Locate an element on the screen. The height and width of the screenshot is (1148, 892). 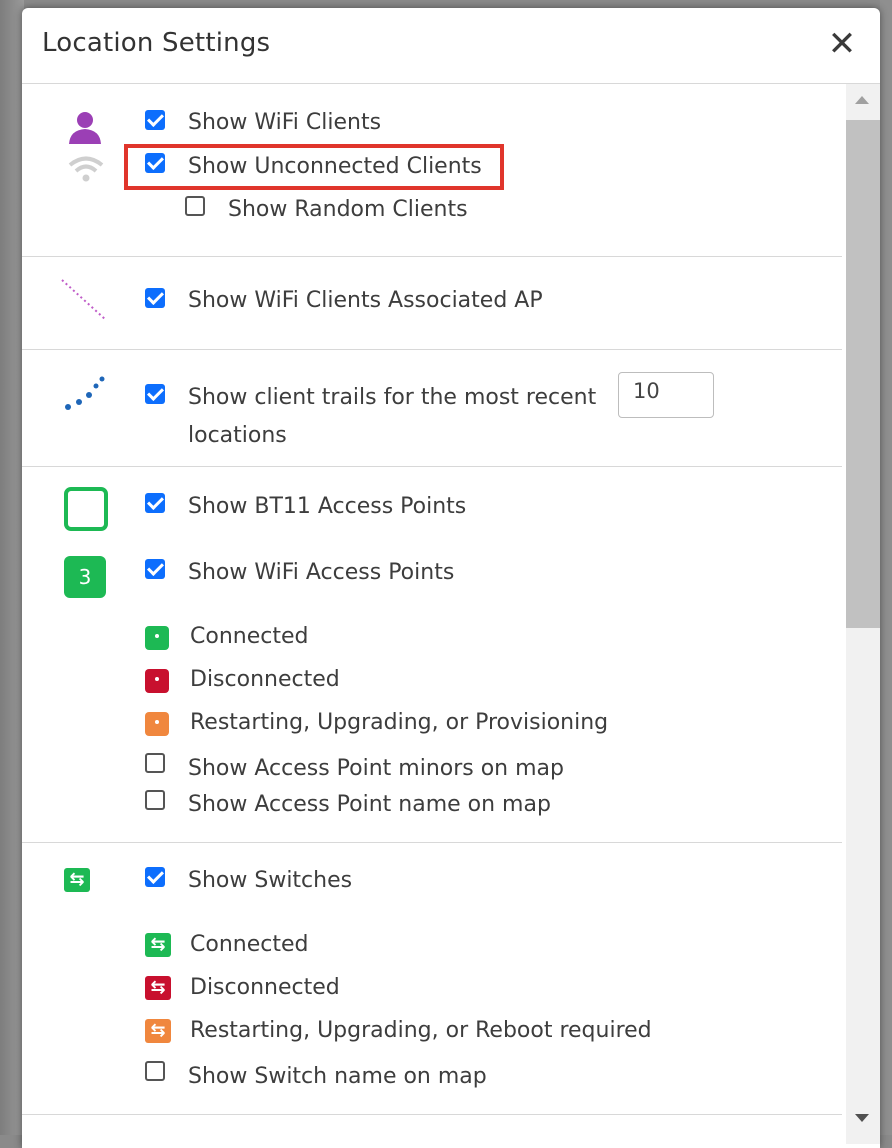
ap-connected-legend-label: Connected is located at coordinates (249, 636).